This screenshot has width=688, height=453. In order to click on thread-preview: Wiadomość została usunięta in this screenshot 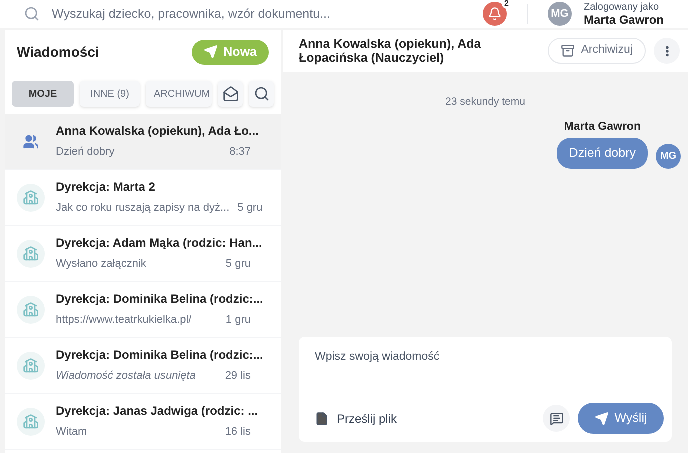, I will do `click(126, 376)`.